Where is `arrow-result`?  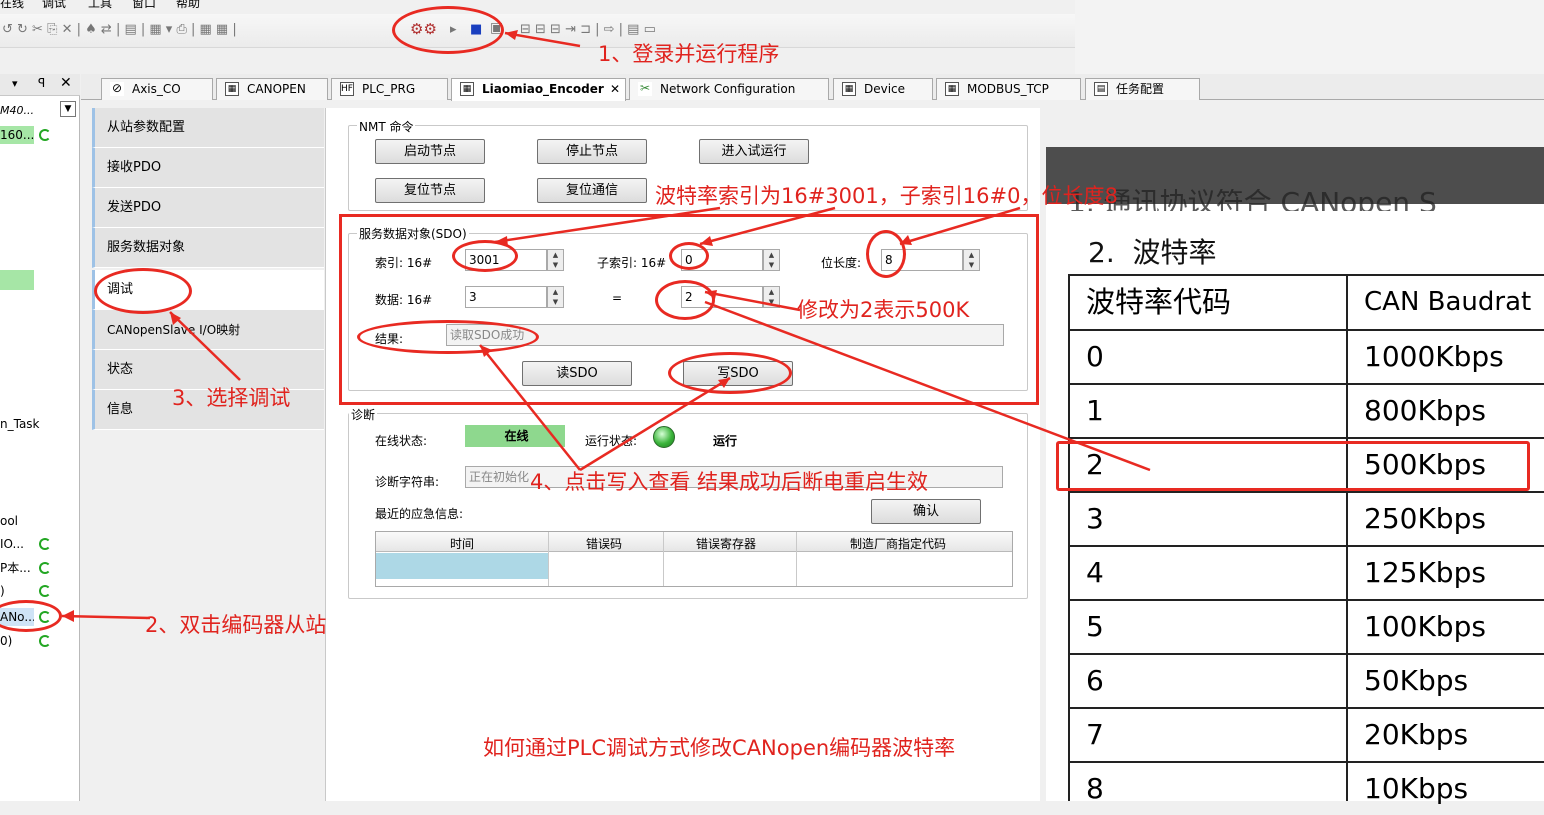 arrow-result is located at coordinates (530, 407).